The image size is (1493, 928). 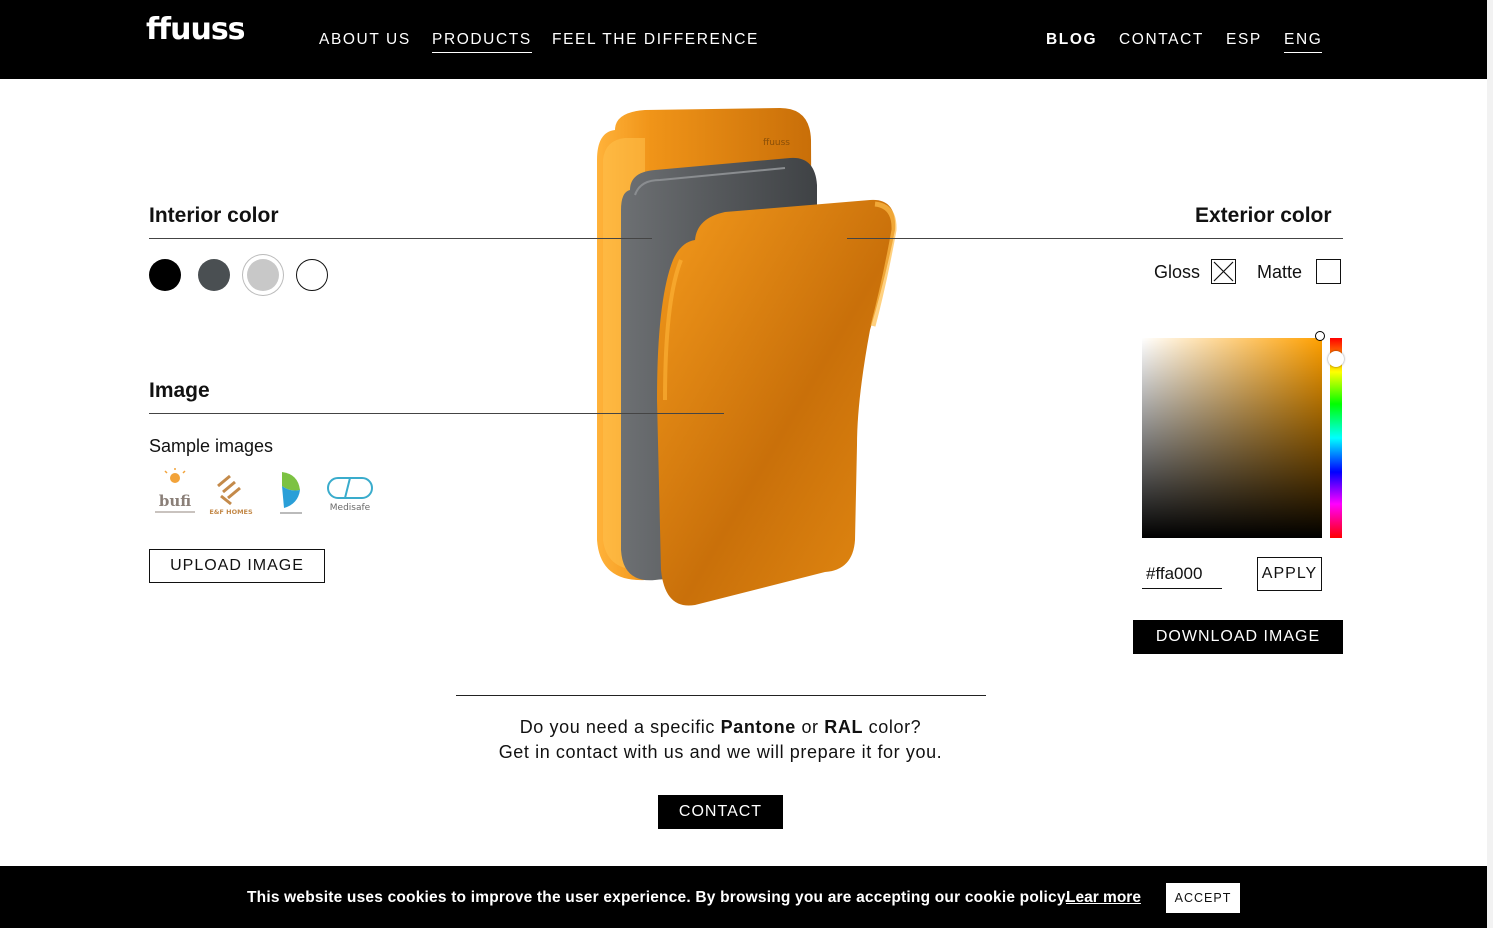 I want to click on nav-feel-the-difference: FEEL THE DIFFERENCE, so click(x=655, y=41).